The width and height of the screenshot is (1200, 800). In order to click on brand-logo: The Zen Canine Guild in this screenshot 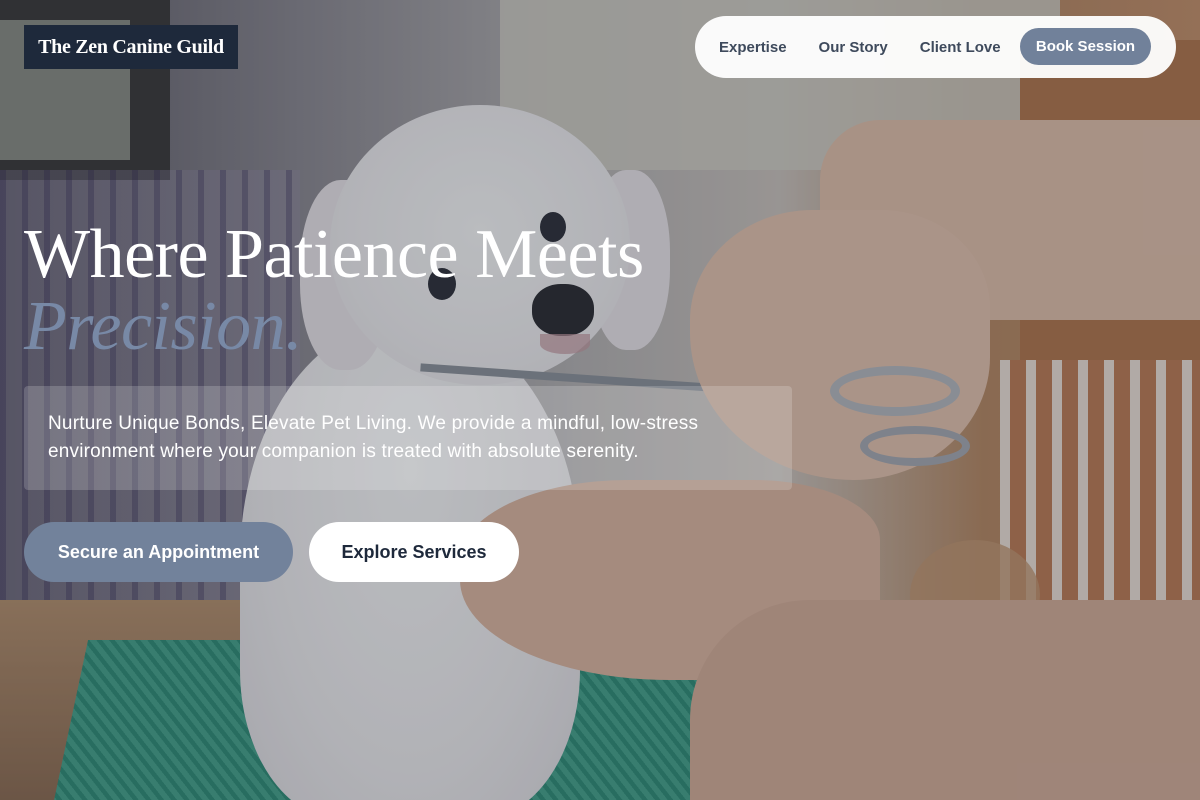, I will do `click(131, 47)`.